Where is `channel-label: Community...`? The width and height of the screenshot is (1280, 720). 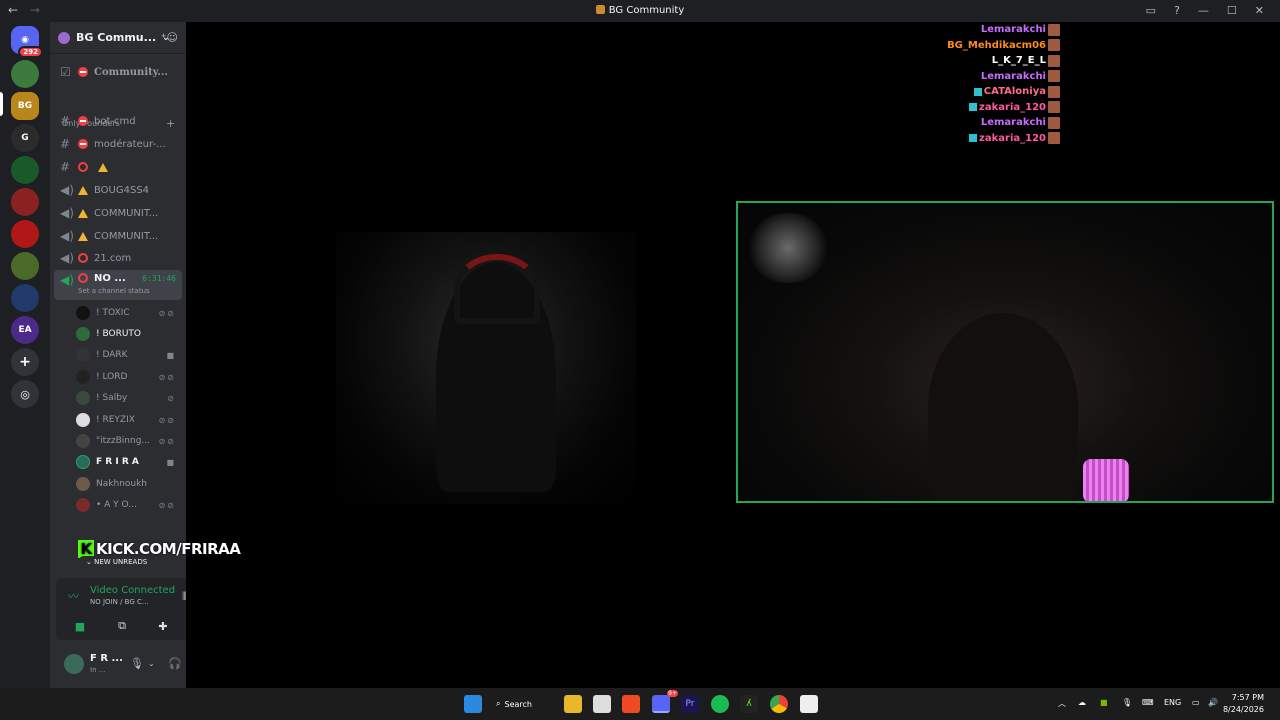
channel-label: Community... is located at coordinates (131, 72).